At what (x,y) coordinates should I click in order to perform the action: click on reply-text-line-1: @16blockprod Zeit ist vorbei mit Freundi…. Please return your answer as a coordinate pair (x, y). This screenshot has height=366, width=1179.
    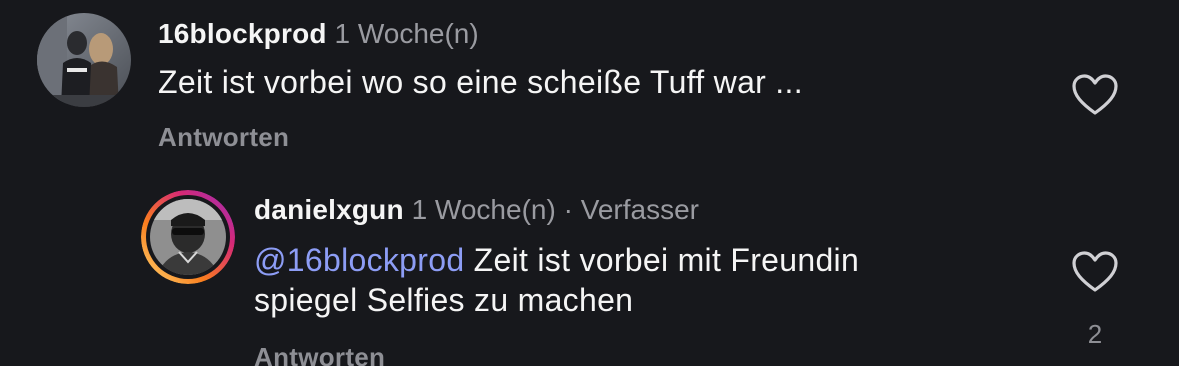
    Looking at the image, I should click on (556, 260).